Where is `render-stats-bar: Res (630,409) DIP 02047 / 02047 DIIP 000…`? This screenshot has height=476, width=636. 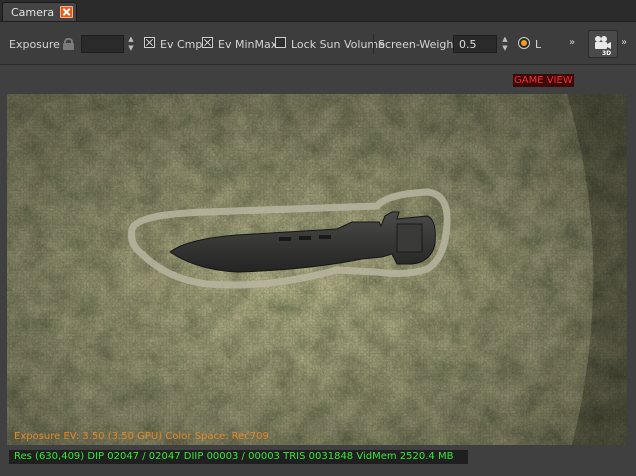
render-stats-bar: Res (630,409) DIP 02047 / 02047 DIIP 000… is located at coordinates (238, 457).